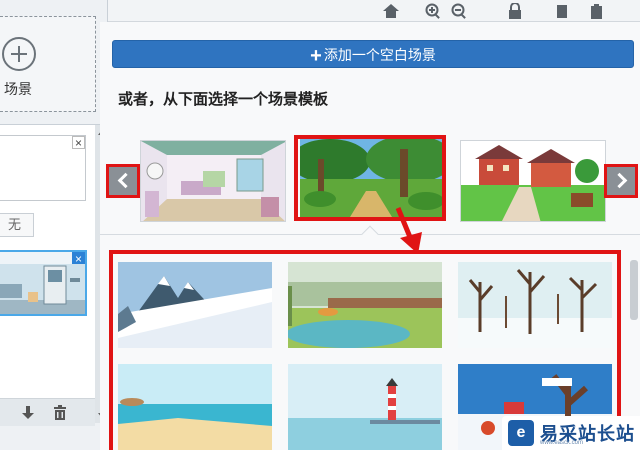  I want to click on template-beach, so click(195, 407).